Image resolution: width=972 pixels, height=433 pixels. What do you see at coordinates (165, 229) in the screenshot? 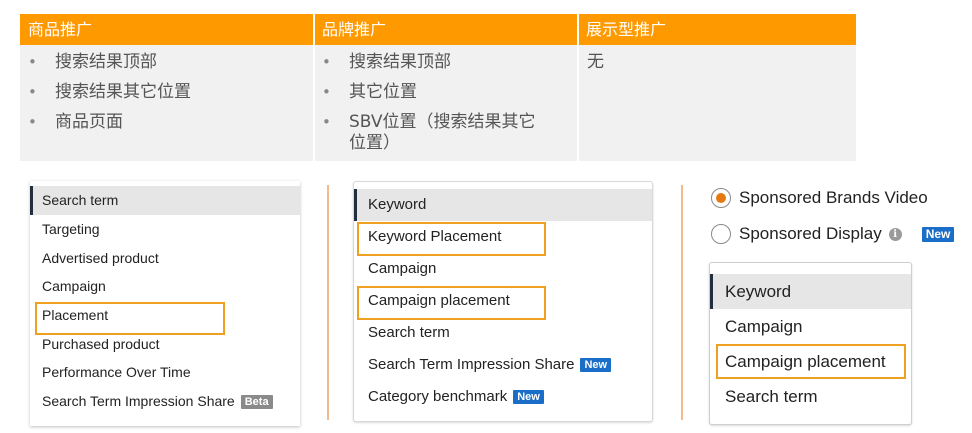
I see `report-option-targeting: Targeting` at bounding box center [165, 229].